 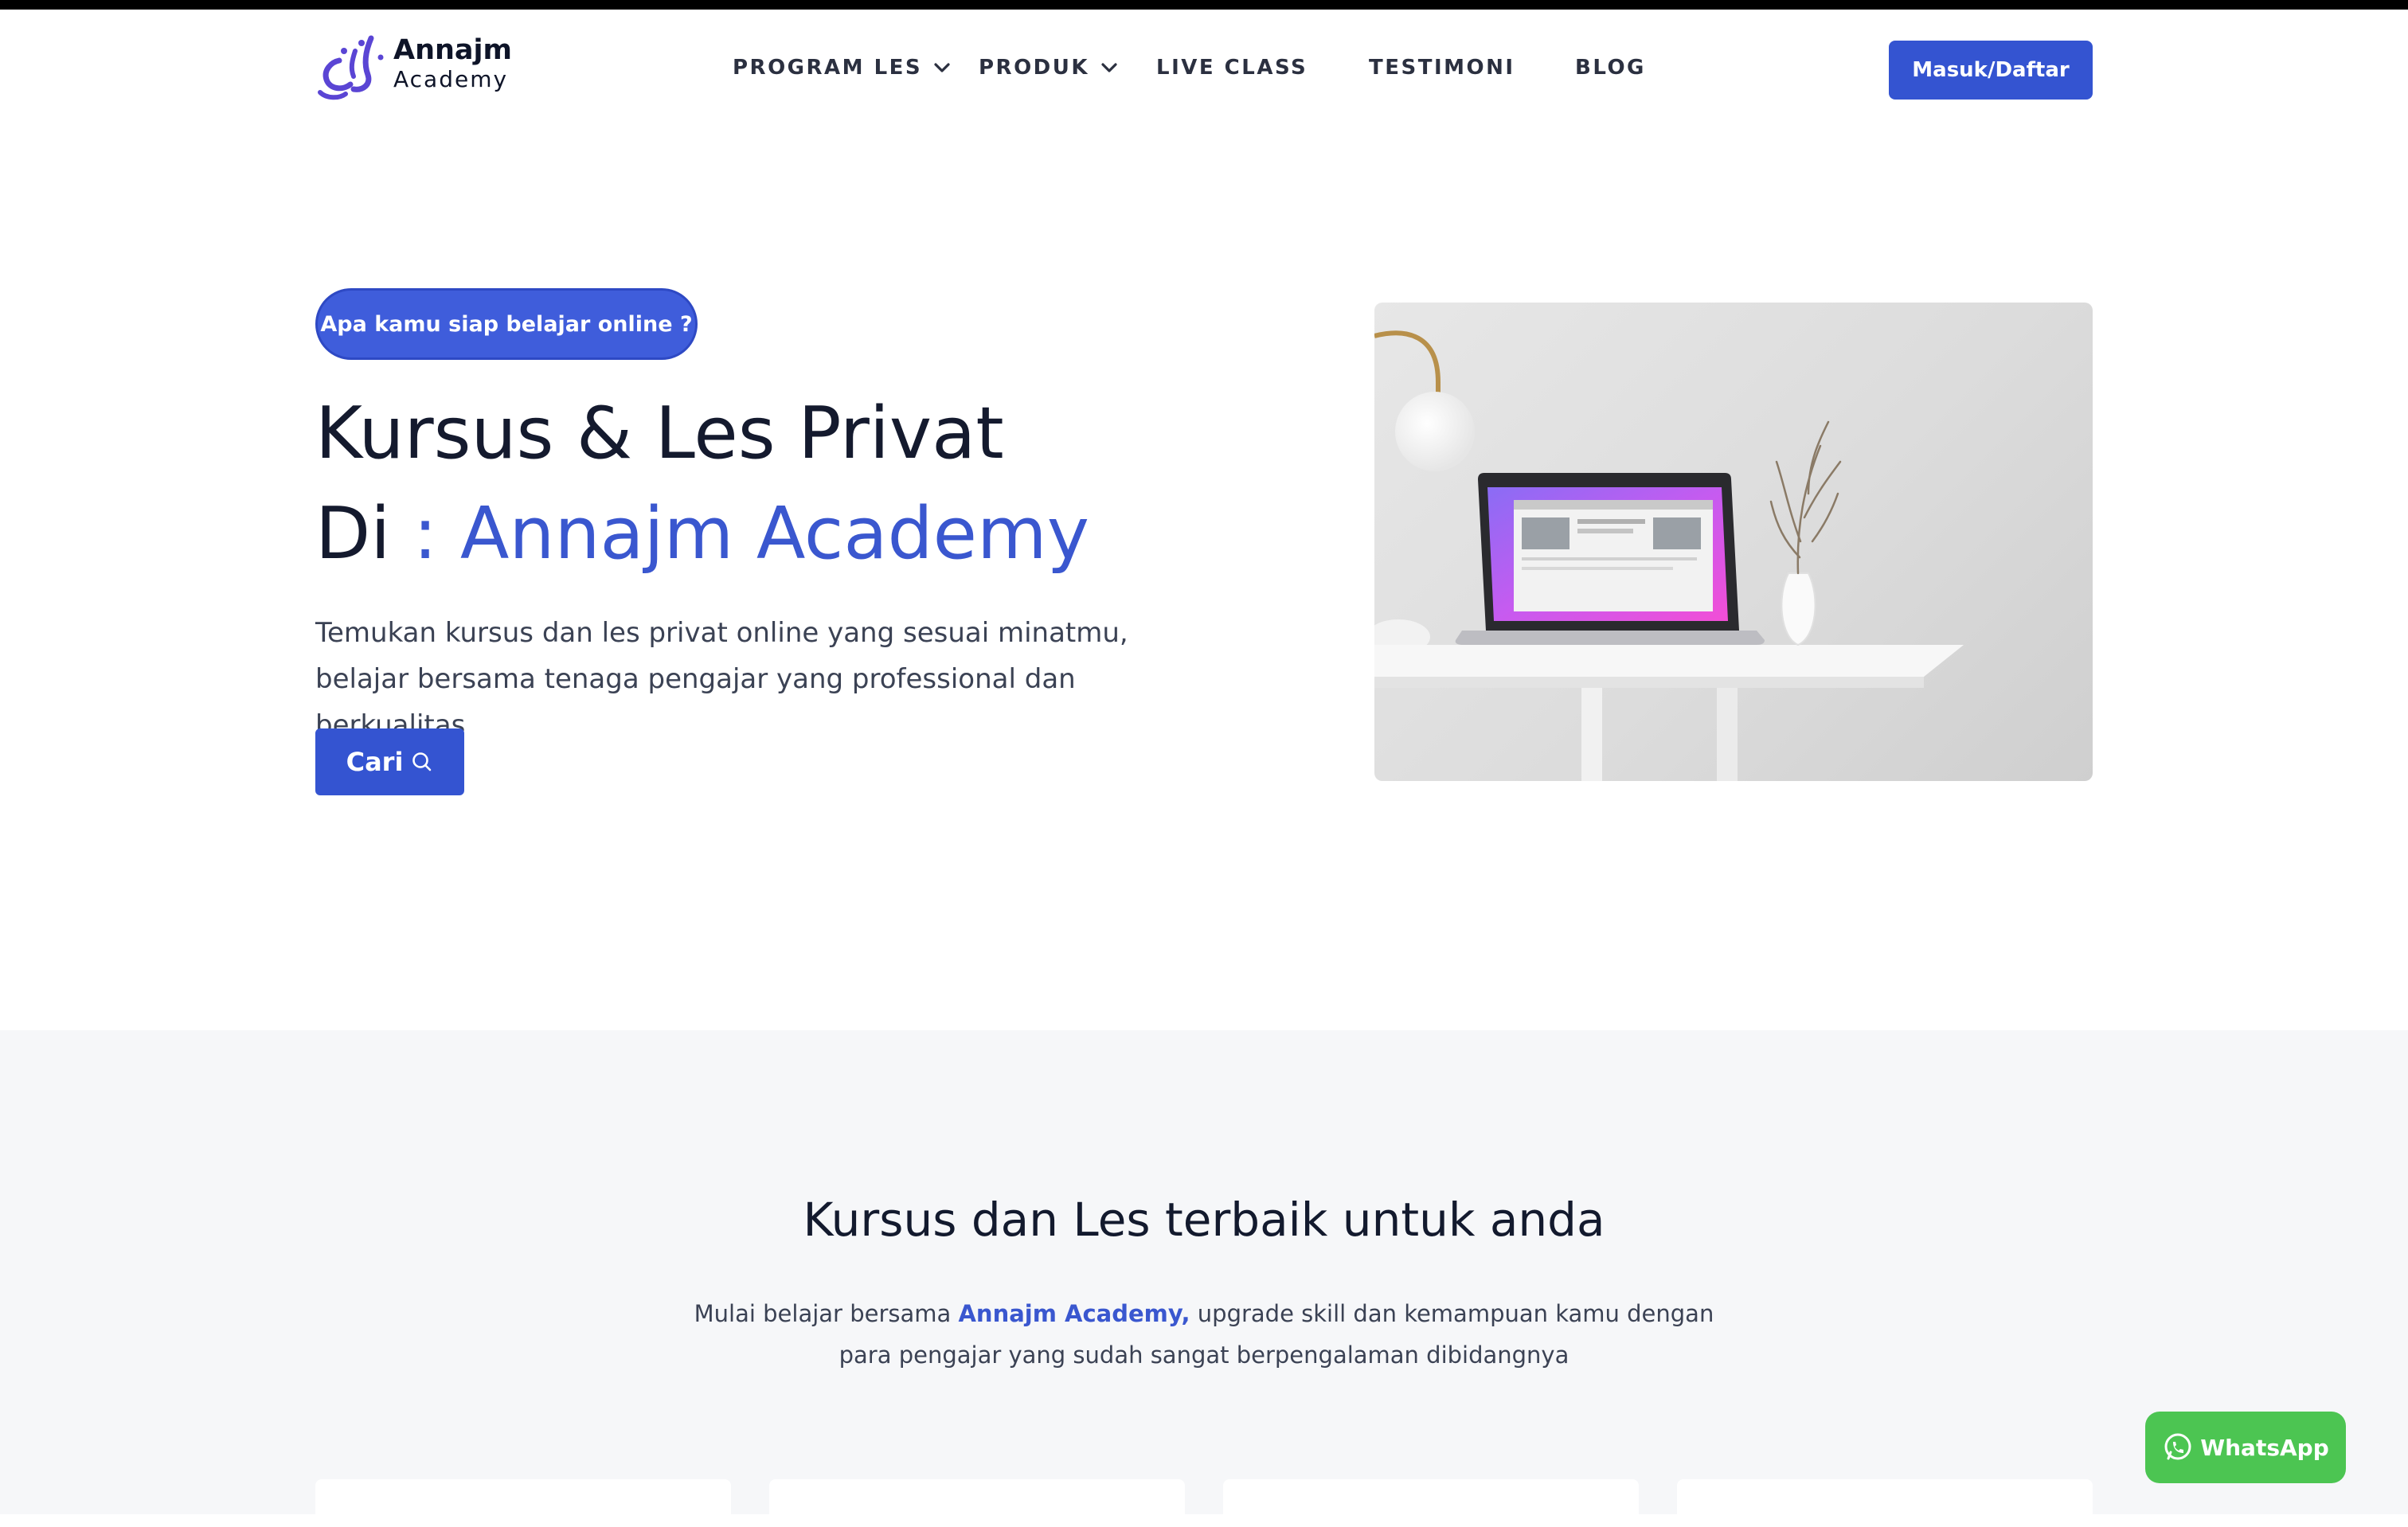 I want to click on hero-title-line2: Di : Annajm Academy, so click(x=702, y=534).